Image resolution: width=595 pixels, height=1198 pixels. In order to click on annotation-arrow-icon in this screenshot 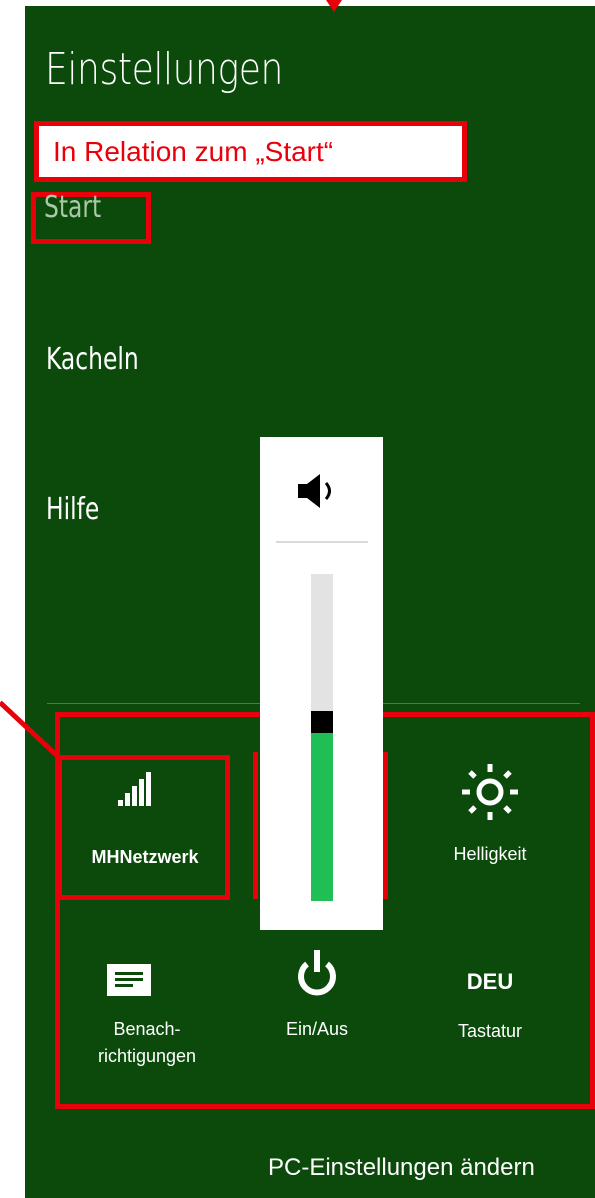, I will do `click(334, 6)`.